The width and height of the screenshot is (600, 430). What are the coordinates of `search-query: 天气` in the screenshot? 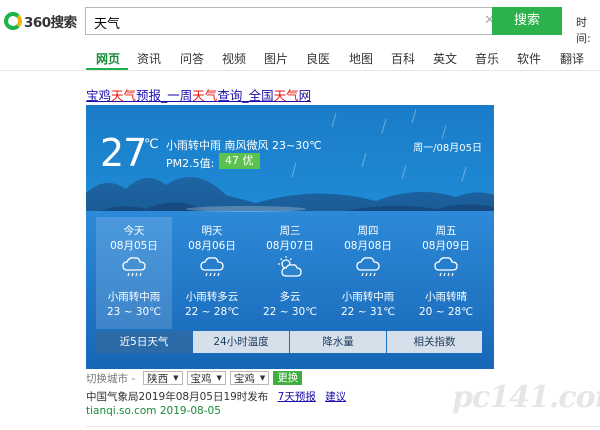 It's located at (107, 24).